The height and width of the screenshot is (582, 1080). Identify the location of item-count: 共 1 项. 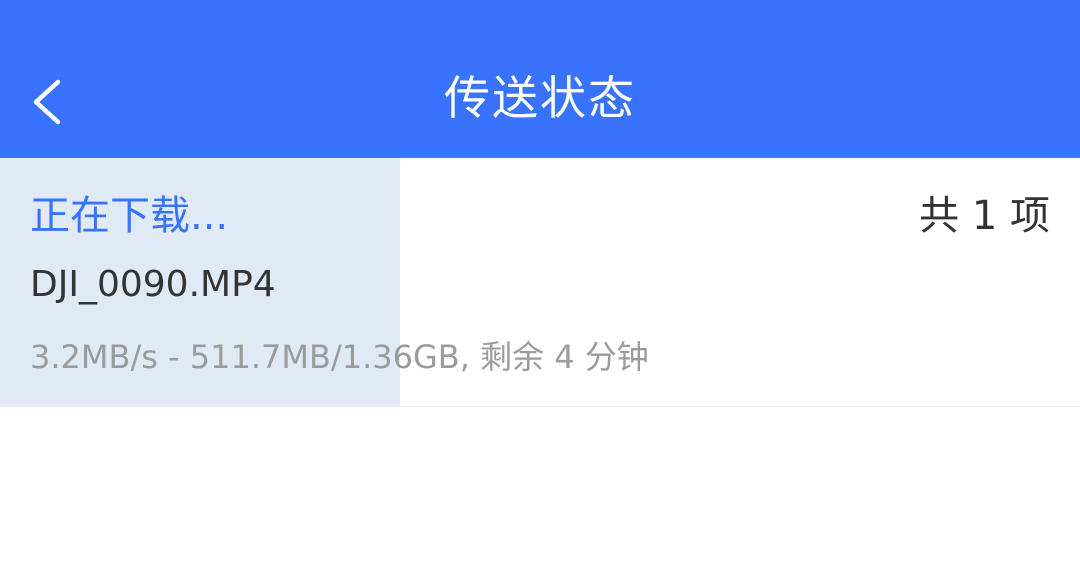
(984, 216).